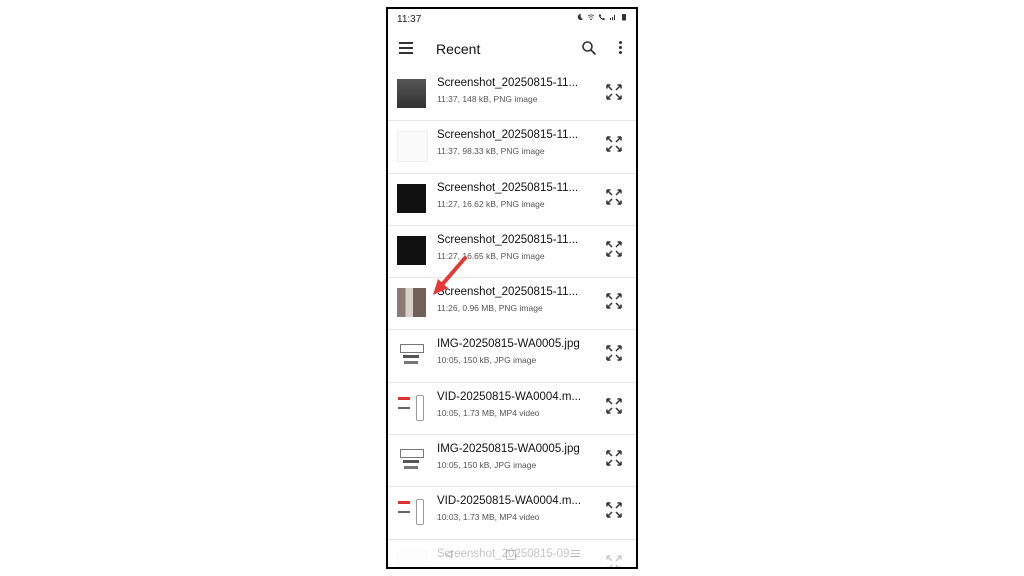 This screenshot has height=576, width=1024. What do you see at coordinates (624, 17) in the screenshot?
I see `battery-icon` at bounding box center [624, 17].